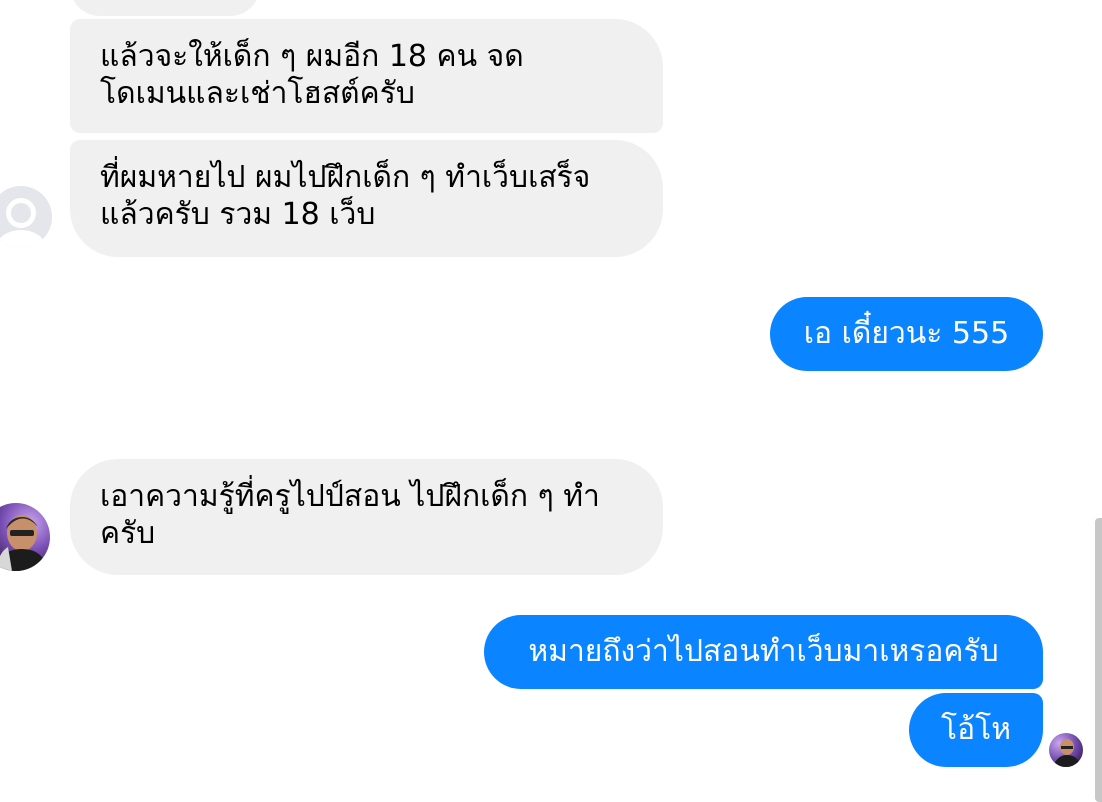  Describe the element at coordinates (1098, 660) in the screenshot. I see `scrollbar-thumb` at that location.